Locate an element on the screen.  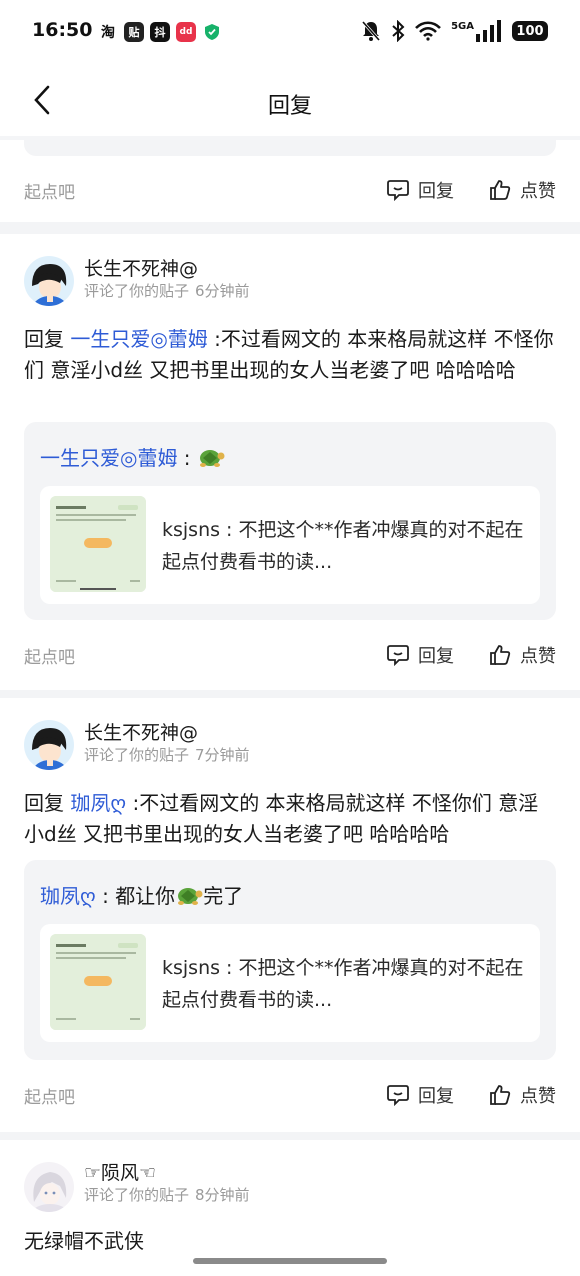
shield-app-icon is located at coordinates (212, 32).